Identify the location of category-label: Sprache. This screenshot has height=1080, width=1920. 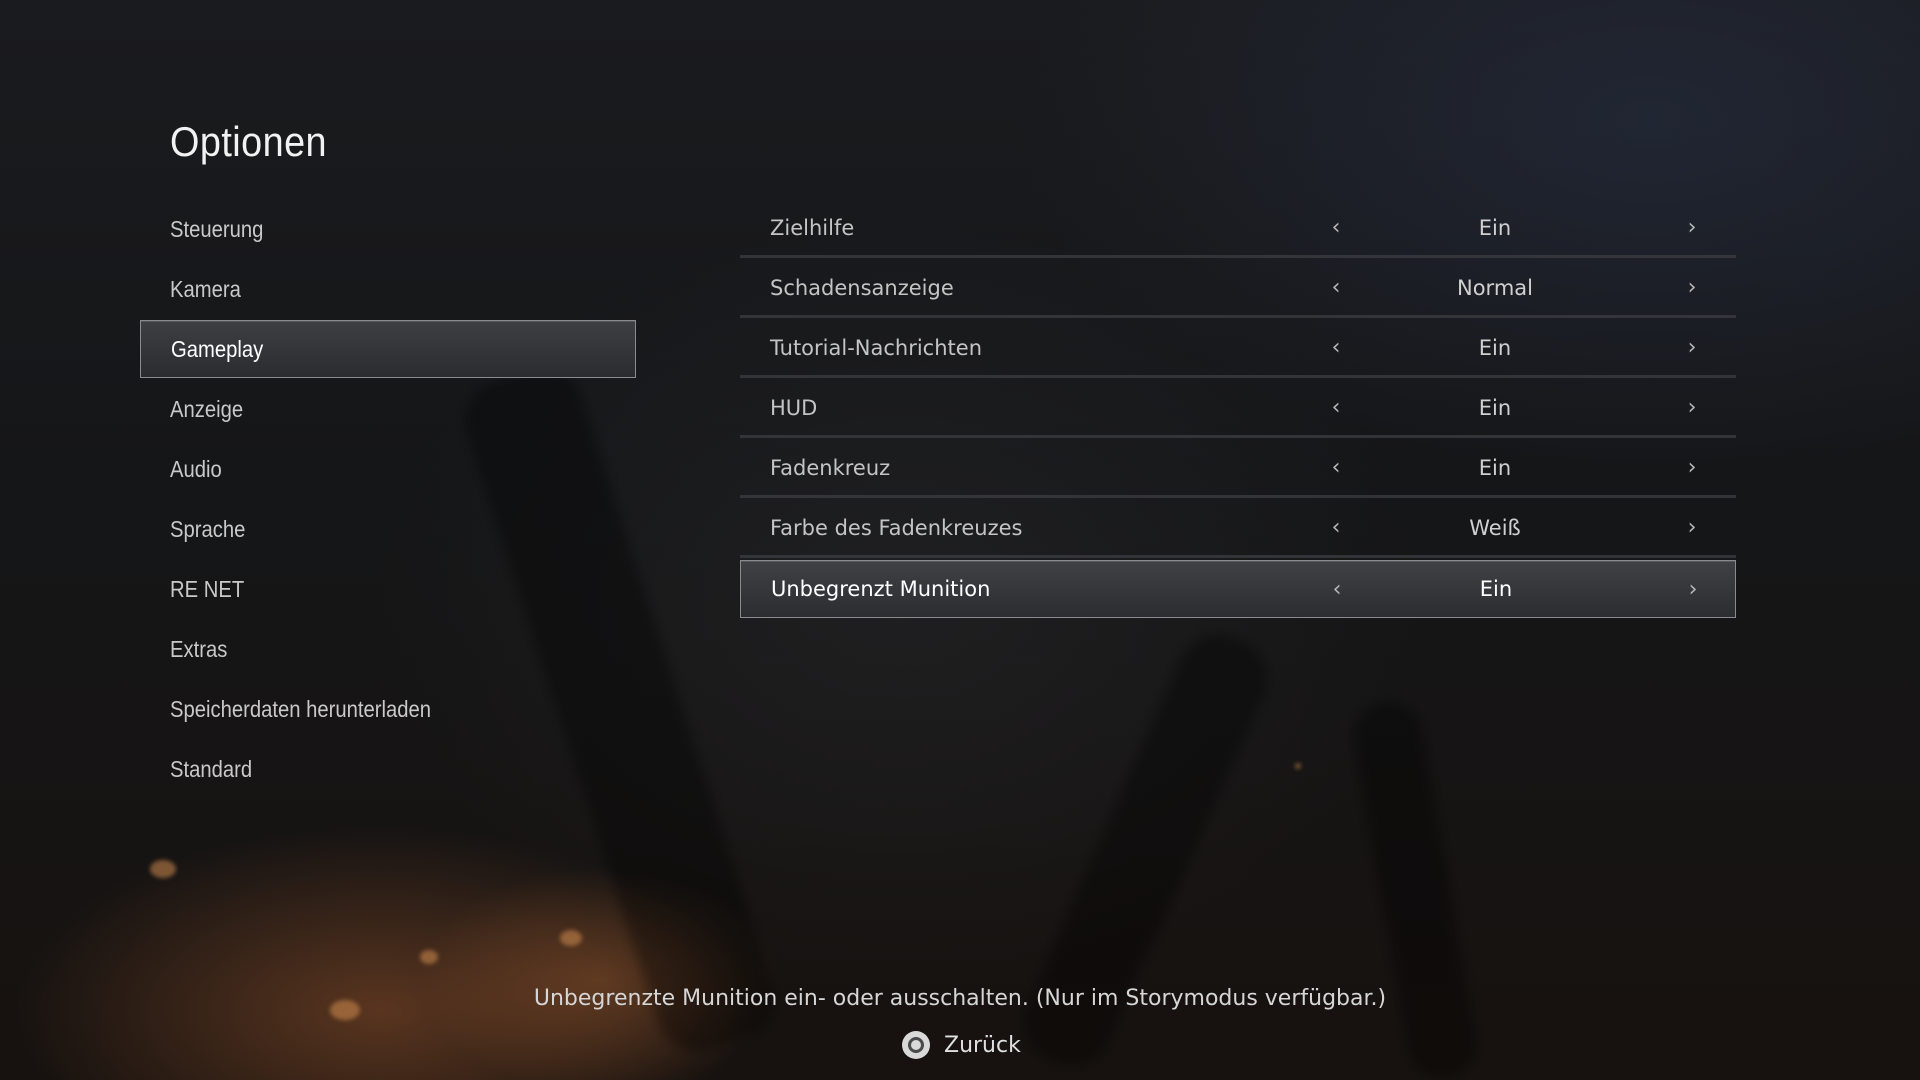
(208, 528).